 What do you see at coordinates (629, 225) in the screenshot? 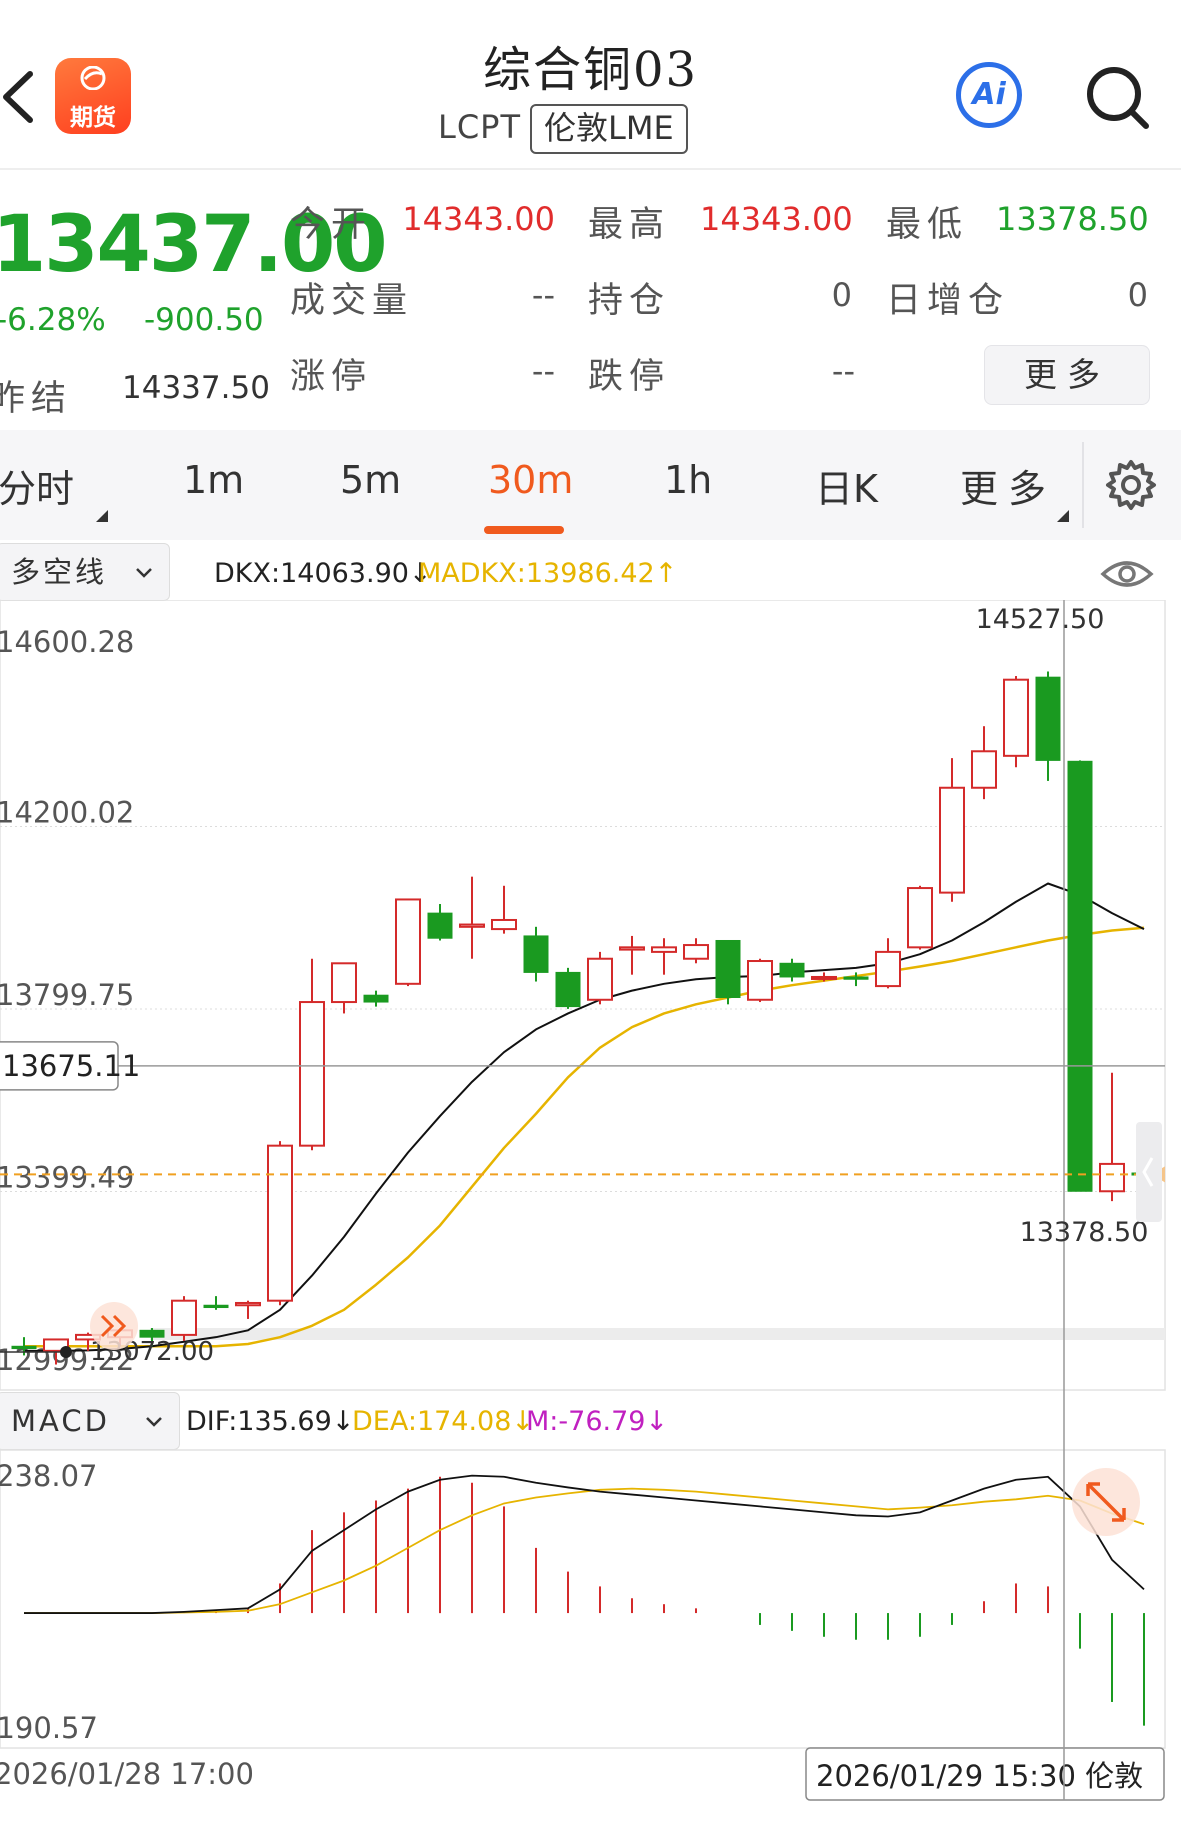
I see `high-label: 最高` at bounding box center [629, 225].